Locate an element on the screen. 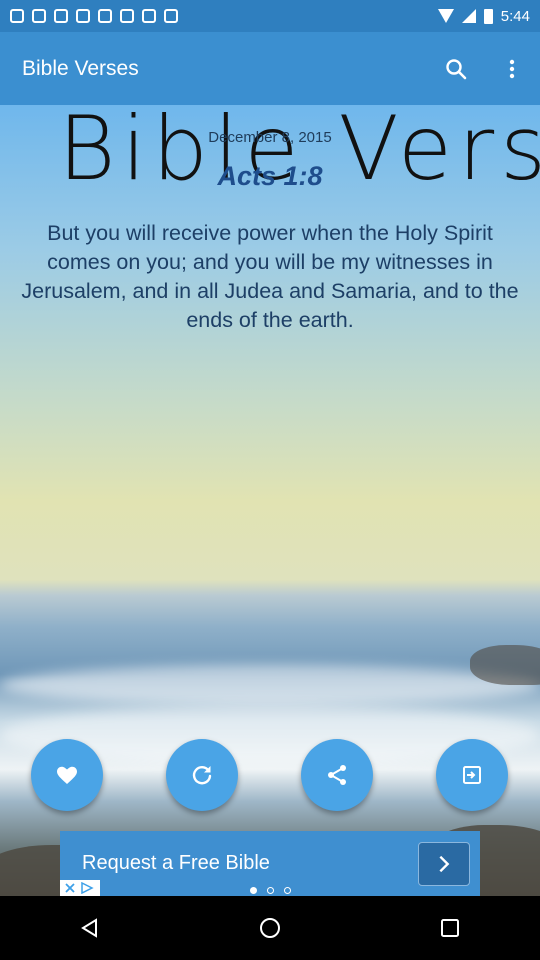  background-wave is located at coordinates (270, 685).